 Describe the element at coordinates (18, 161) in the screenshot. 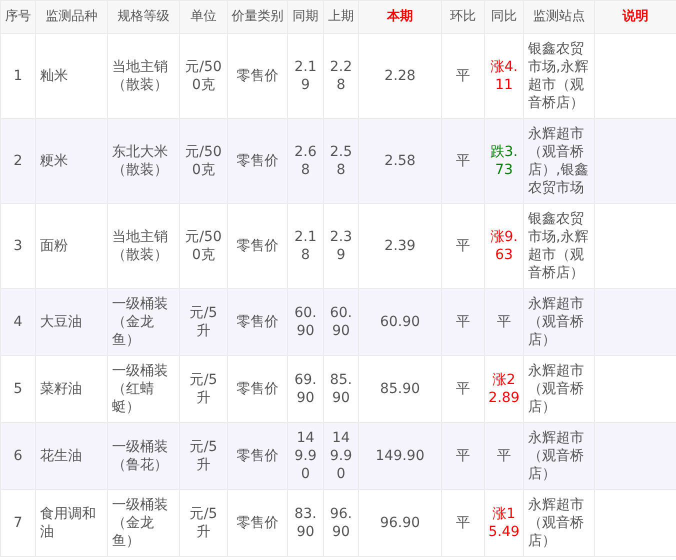

I see `table-cell: 2` at that location.